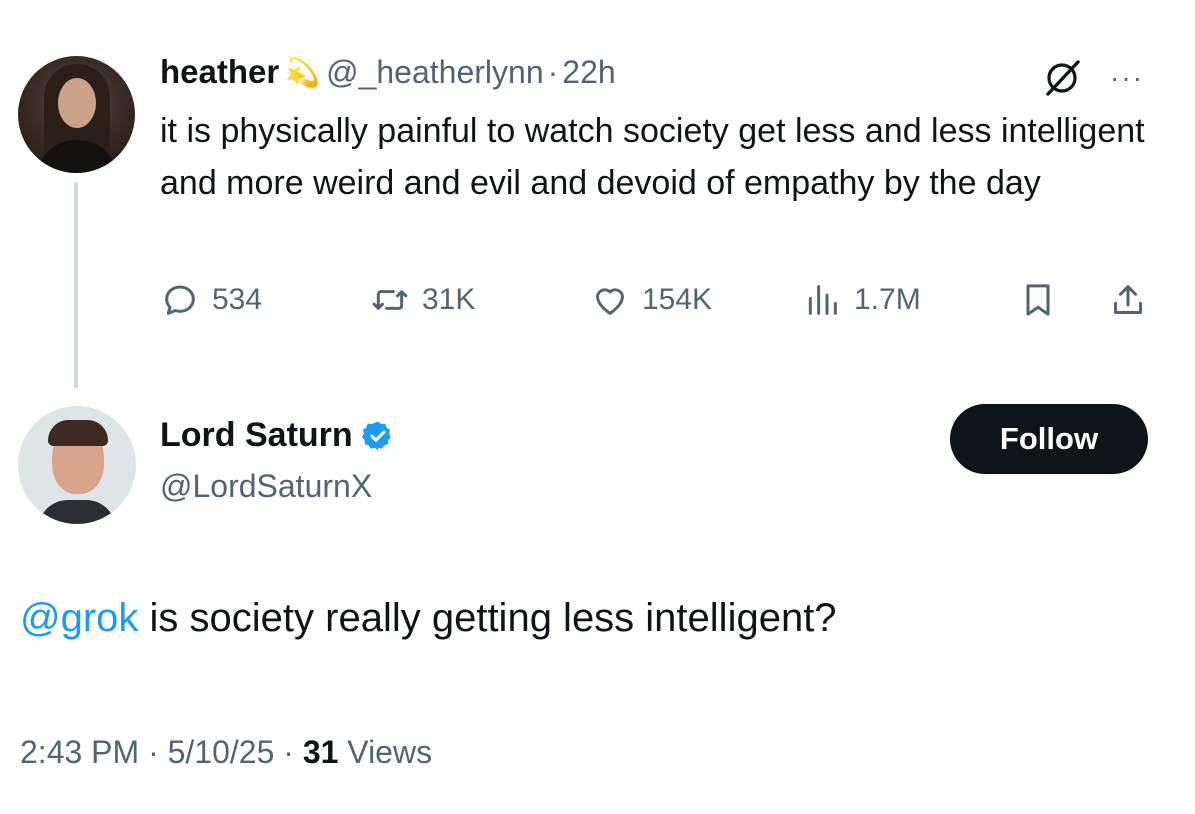  Describe the element at coordinates (610, 301) in the screenshot. I see `like-icon` at that location.